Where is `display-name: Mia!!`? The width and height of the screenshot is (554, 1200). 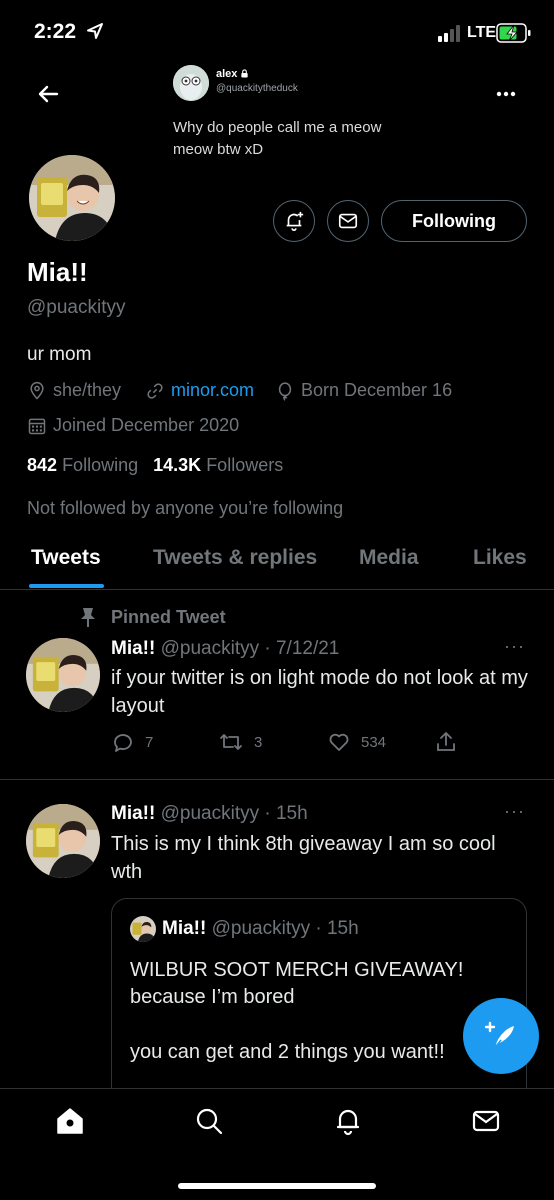
display-name: Mia!! is located at coordinates (57, 272).